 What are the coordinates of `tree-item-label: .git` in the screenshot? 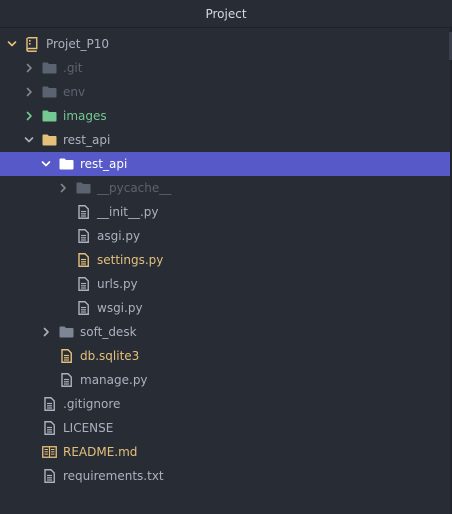 It's located at (73, 68).